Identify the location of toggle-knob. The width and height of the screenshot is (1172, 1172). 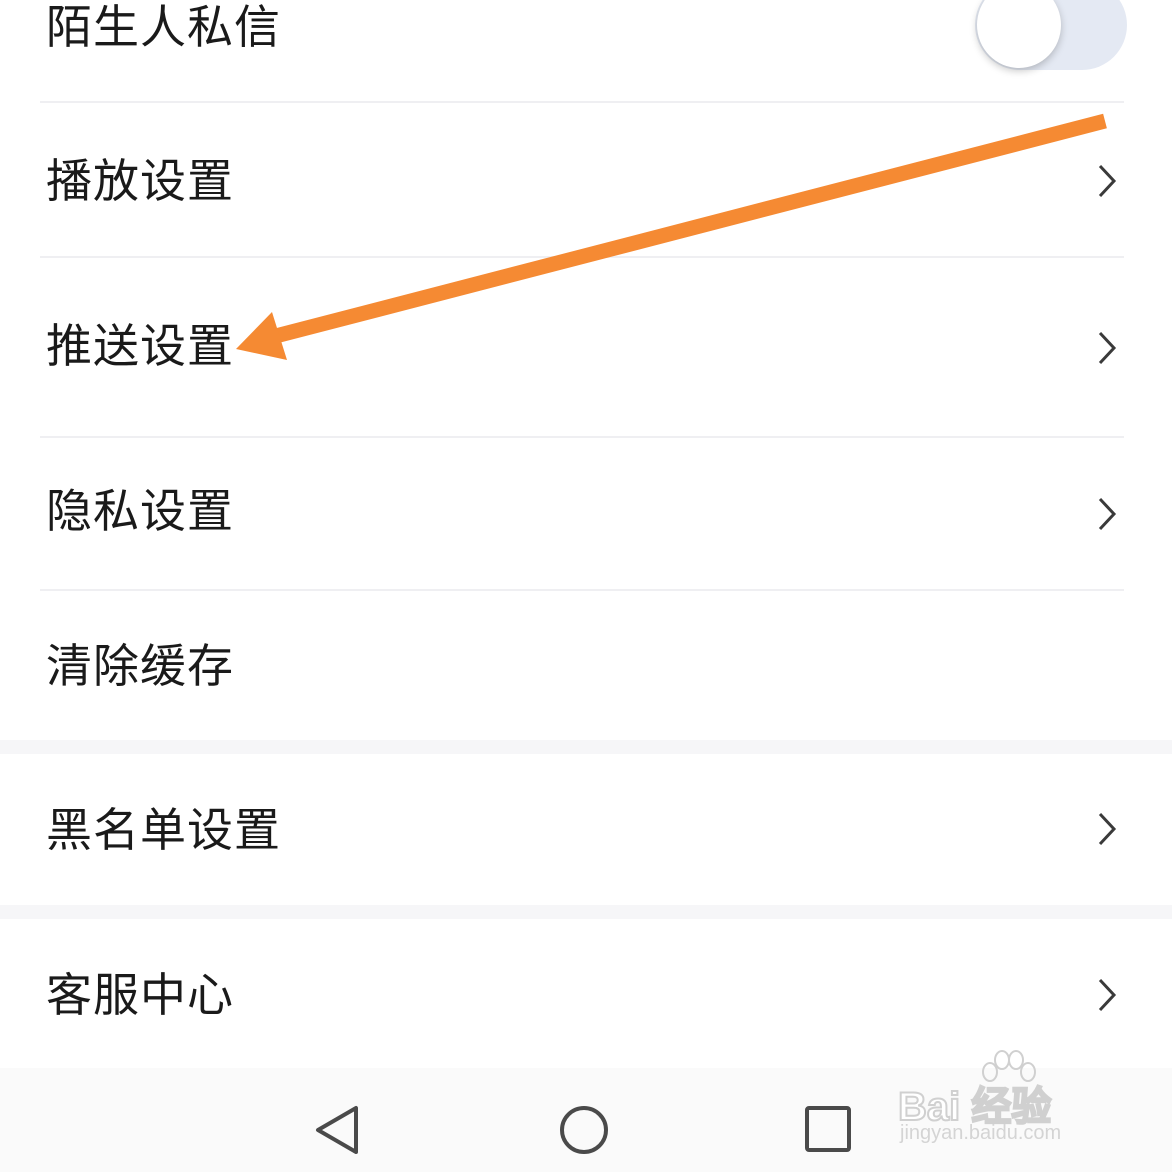
(1019, 34).